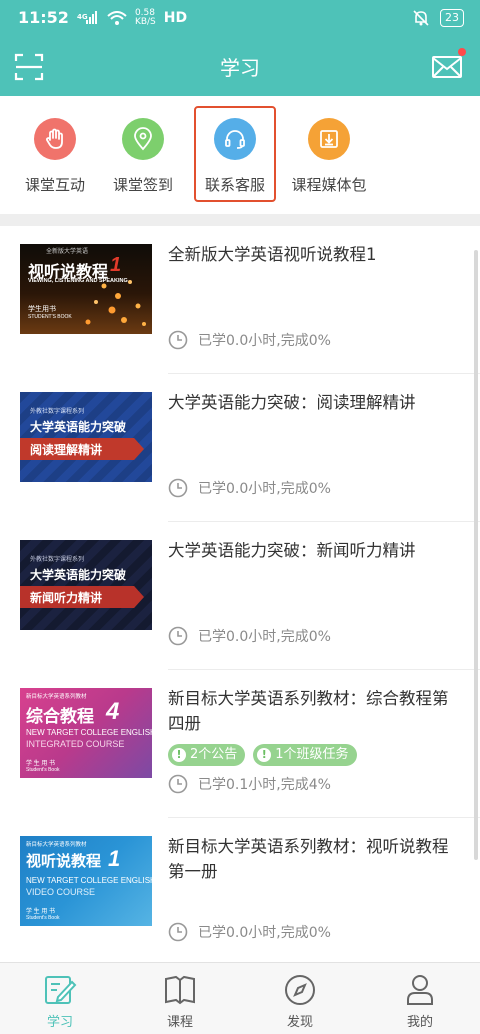  I want to click on status-left: 11:52 4G 0.58 KB/S HD, so click(102, 17).